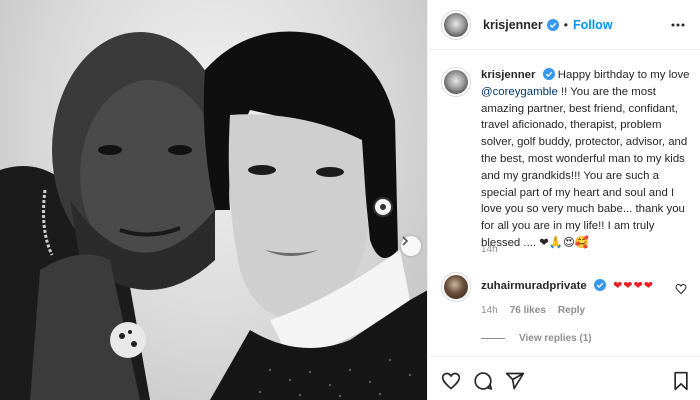  What do you see at coordinates (678, 27) in the screenshot?
I see `more-options-icon` at bounding box center [678, 27].